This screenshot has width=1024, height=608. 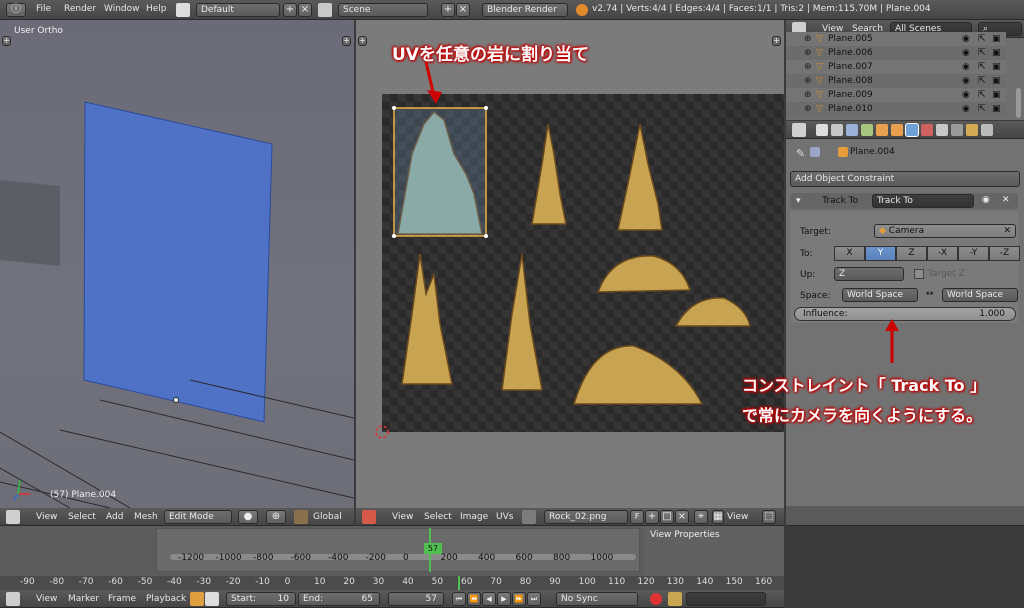 What do you see at coordinates (504, 517) in the screenshot?
I see `uv-menu-uvs: UVs` at bounding box center [504, 517].